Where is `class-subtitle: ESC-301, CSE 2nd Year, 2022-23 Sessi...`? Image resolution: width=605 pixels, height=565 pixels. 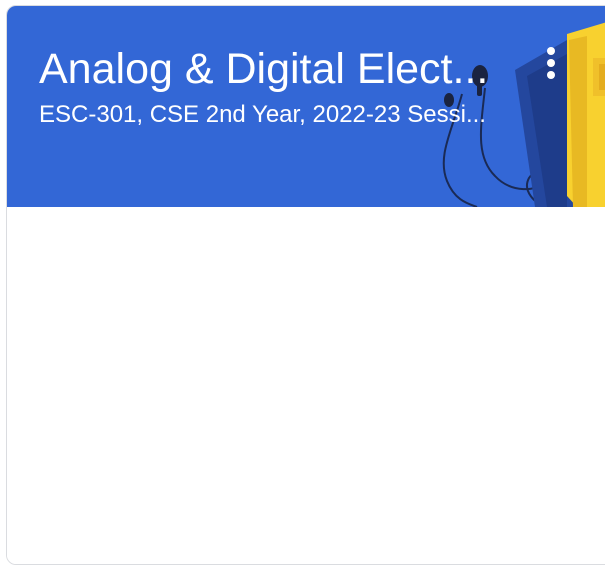
class-subtitle: ESC-301, CSE 2nd Year, 2022-23 Sessi... is located at coordinates (262, 114).